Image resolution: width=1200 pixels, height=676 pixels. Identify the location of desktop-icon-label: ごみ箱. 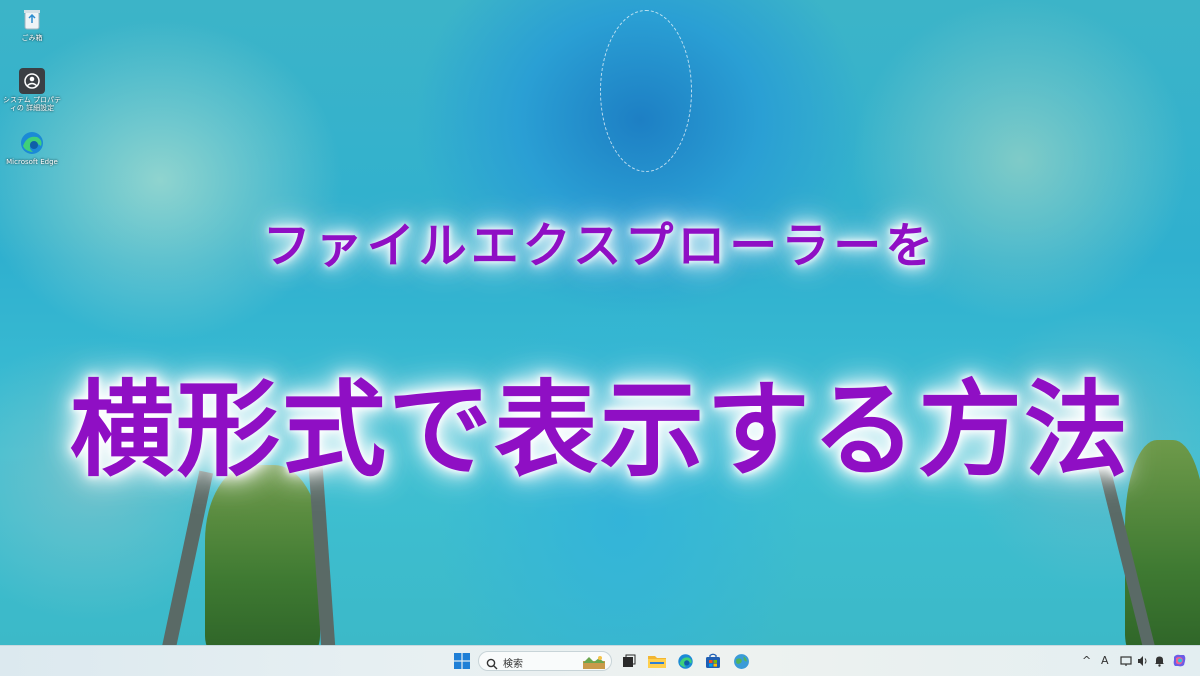
(32, 38).